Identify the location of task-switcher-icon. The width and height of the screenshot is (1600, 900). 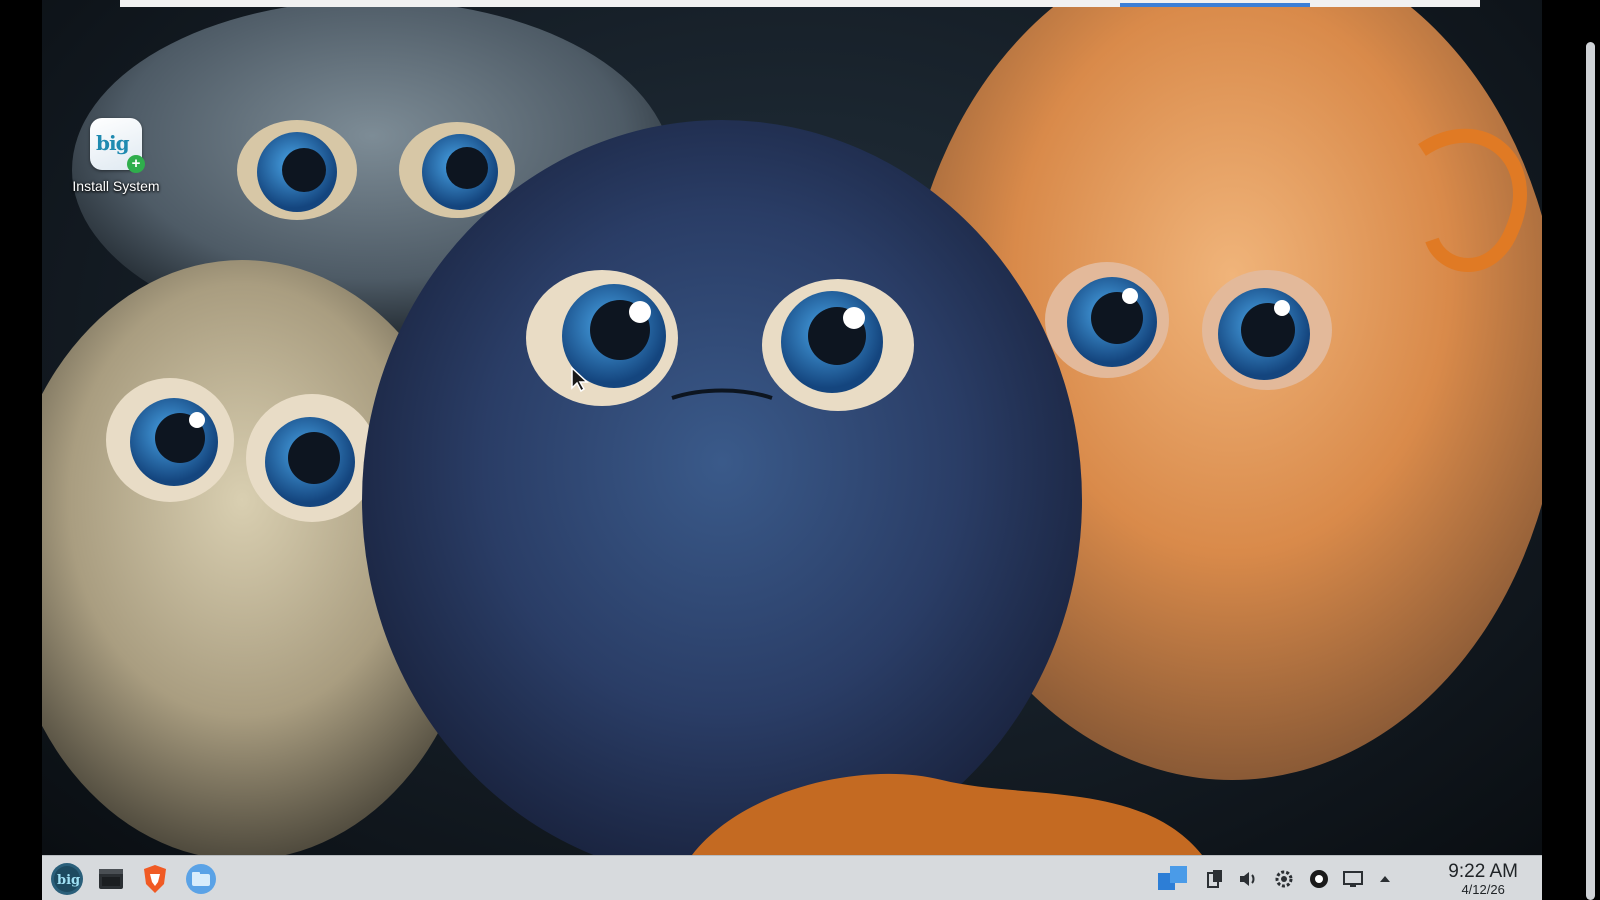
(1173, 878).